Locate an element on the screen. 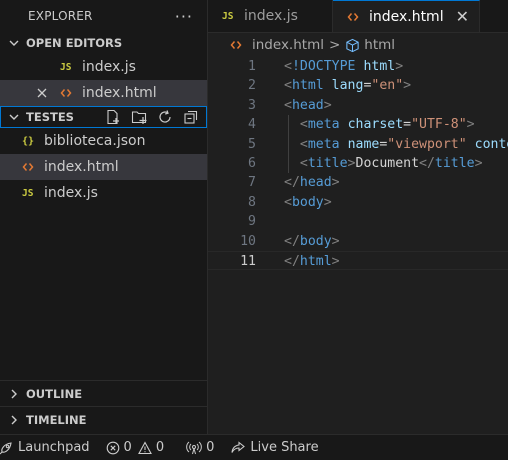 The image size is (508, 460). problems-button: 0 0 is located at coordinates (135, 447).